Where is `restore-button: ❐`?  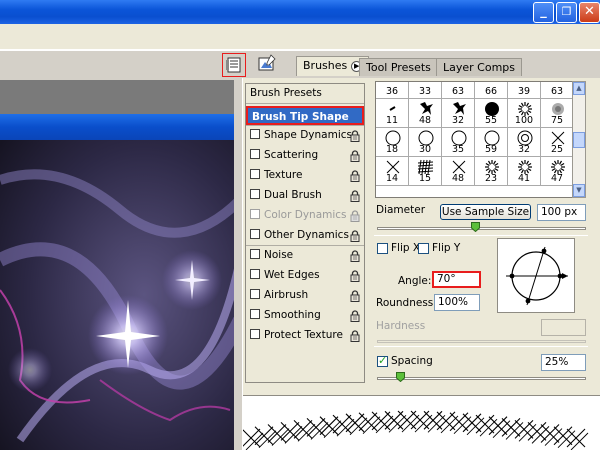 restore-button: ❐ is located at coordinates (566, 12).